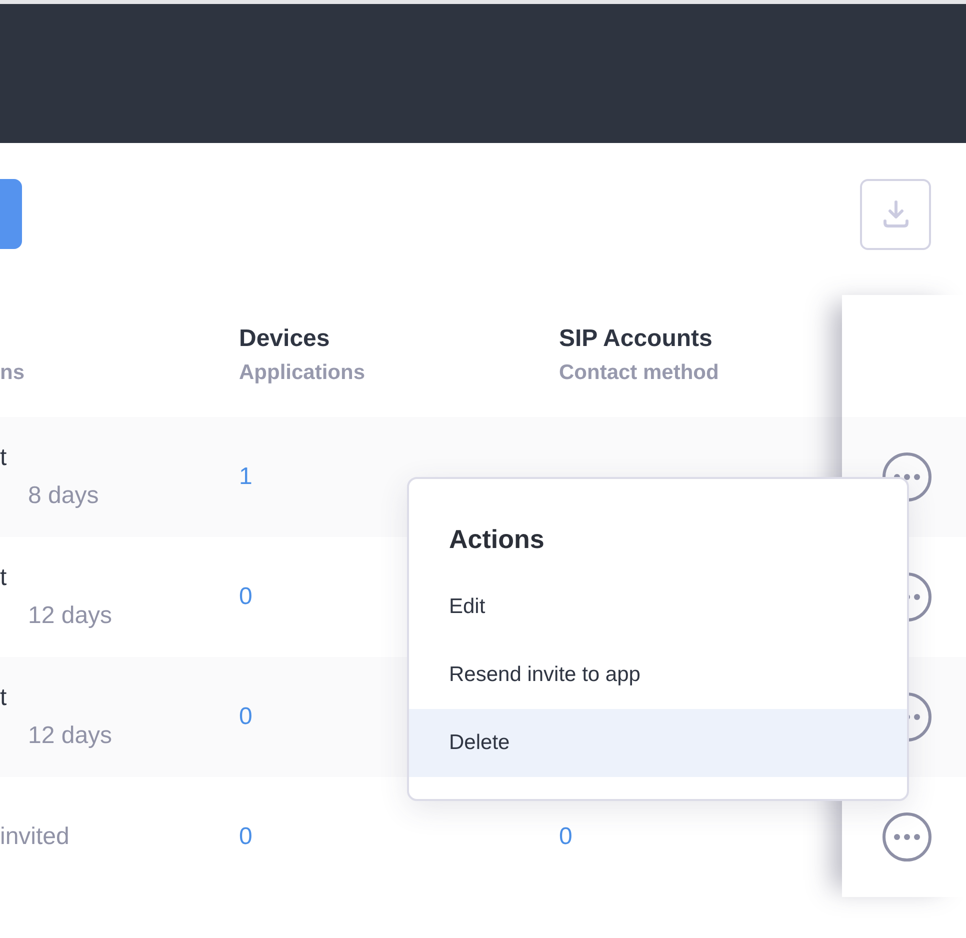  I want to click on column-subtitle: Applications, so click(302, 373).